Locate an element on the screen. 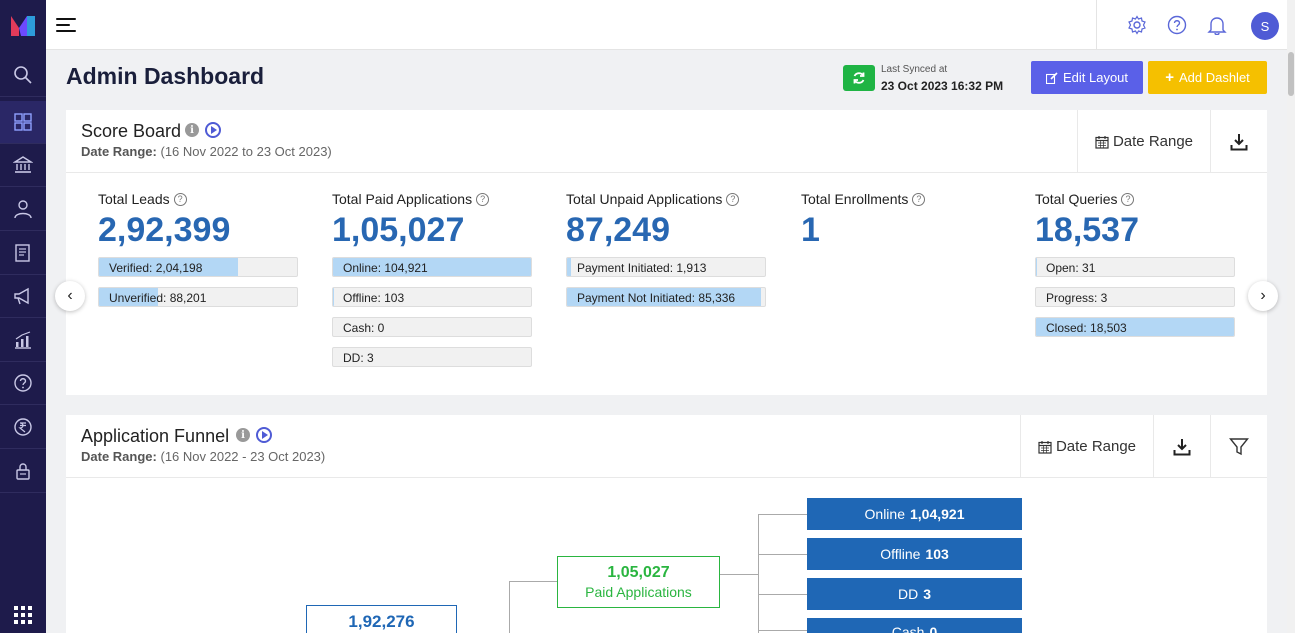 This screenshot has width=1295, height=633. bar-label: Cash: 0 is located at coordinates (364, 328).